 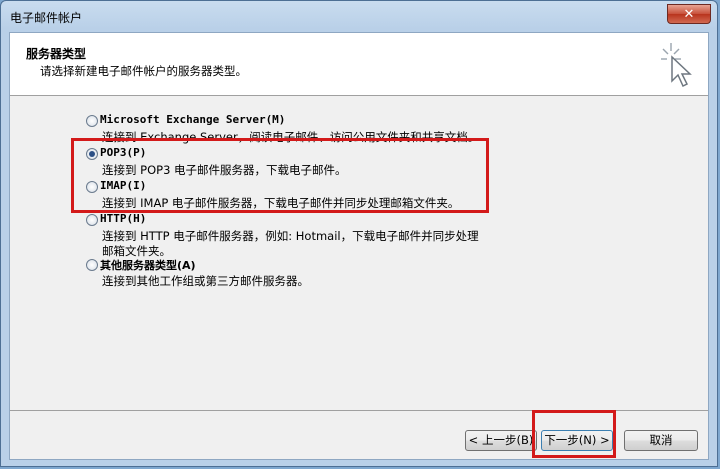 I want to click on option-label-other: 其他服务器类型(A), so click(x=148, y=265).